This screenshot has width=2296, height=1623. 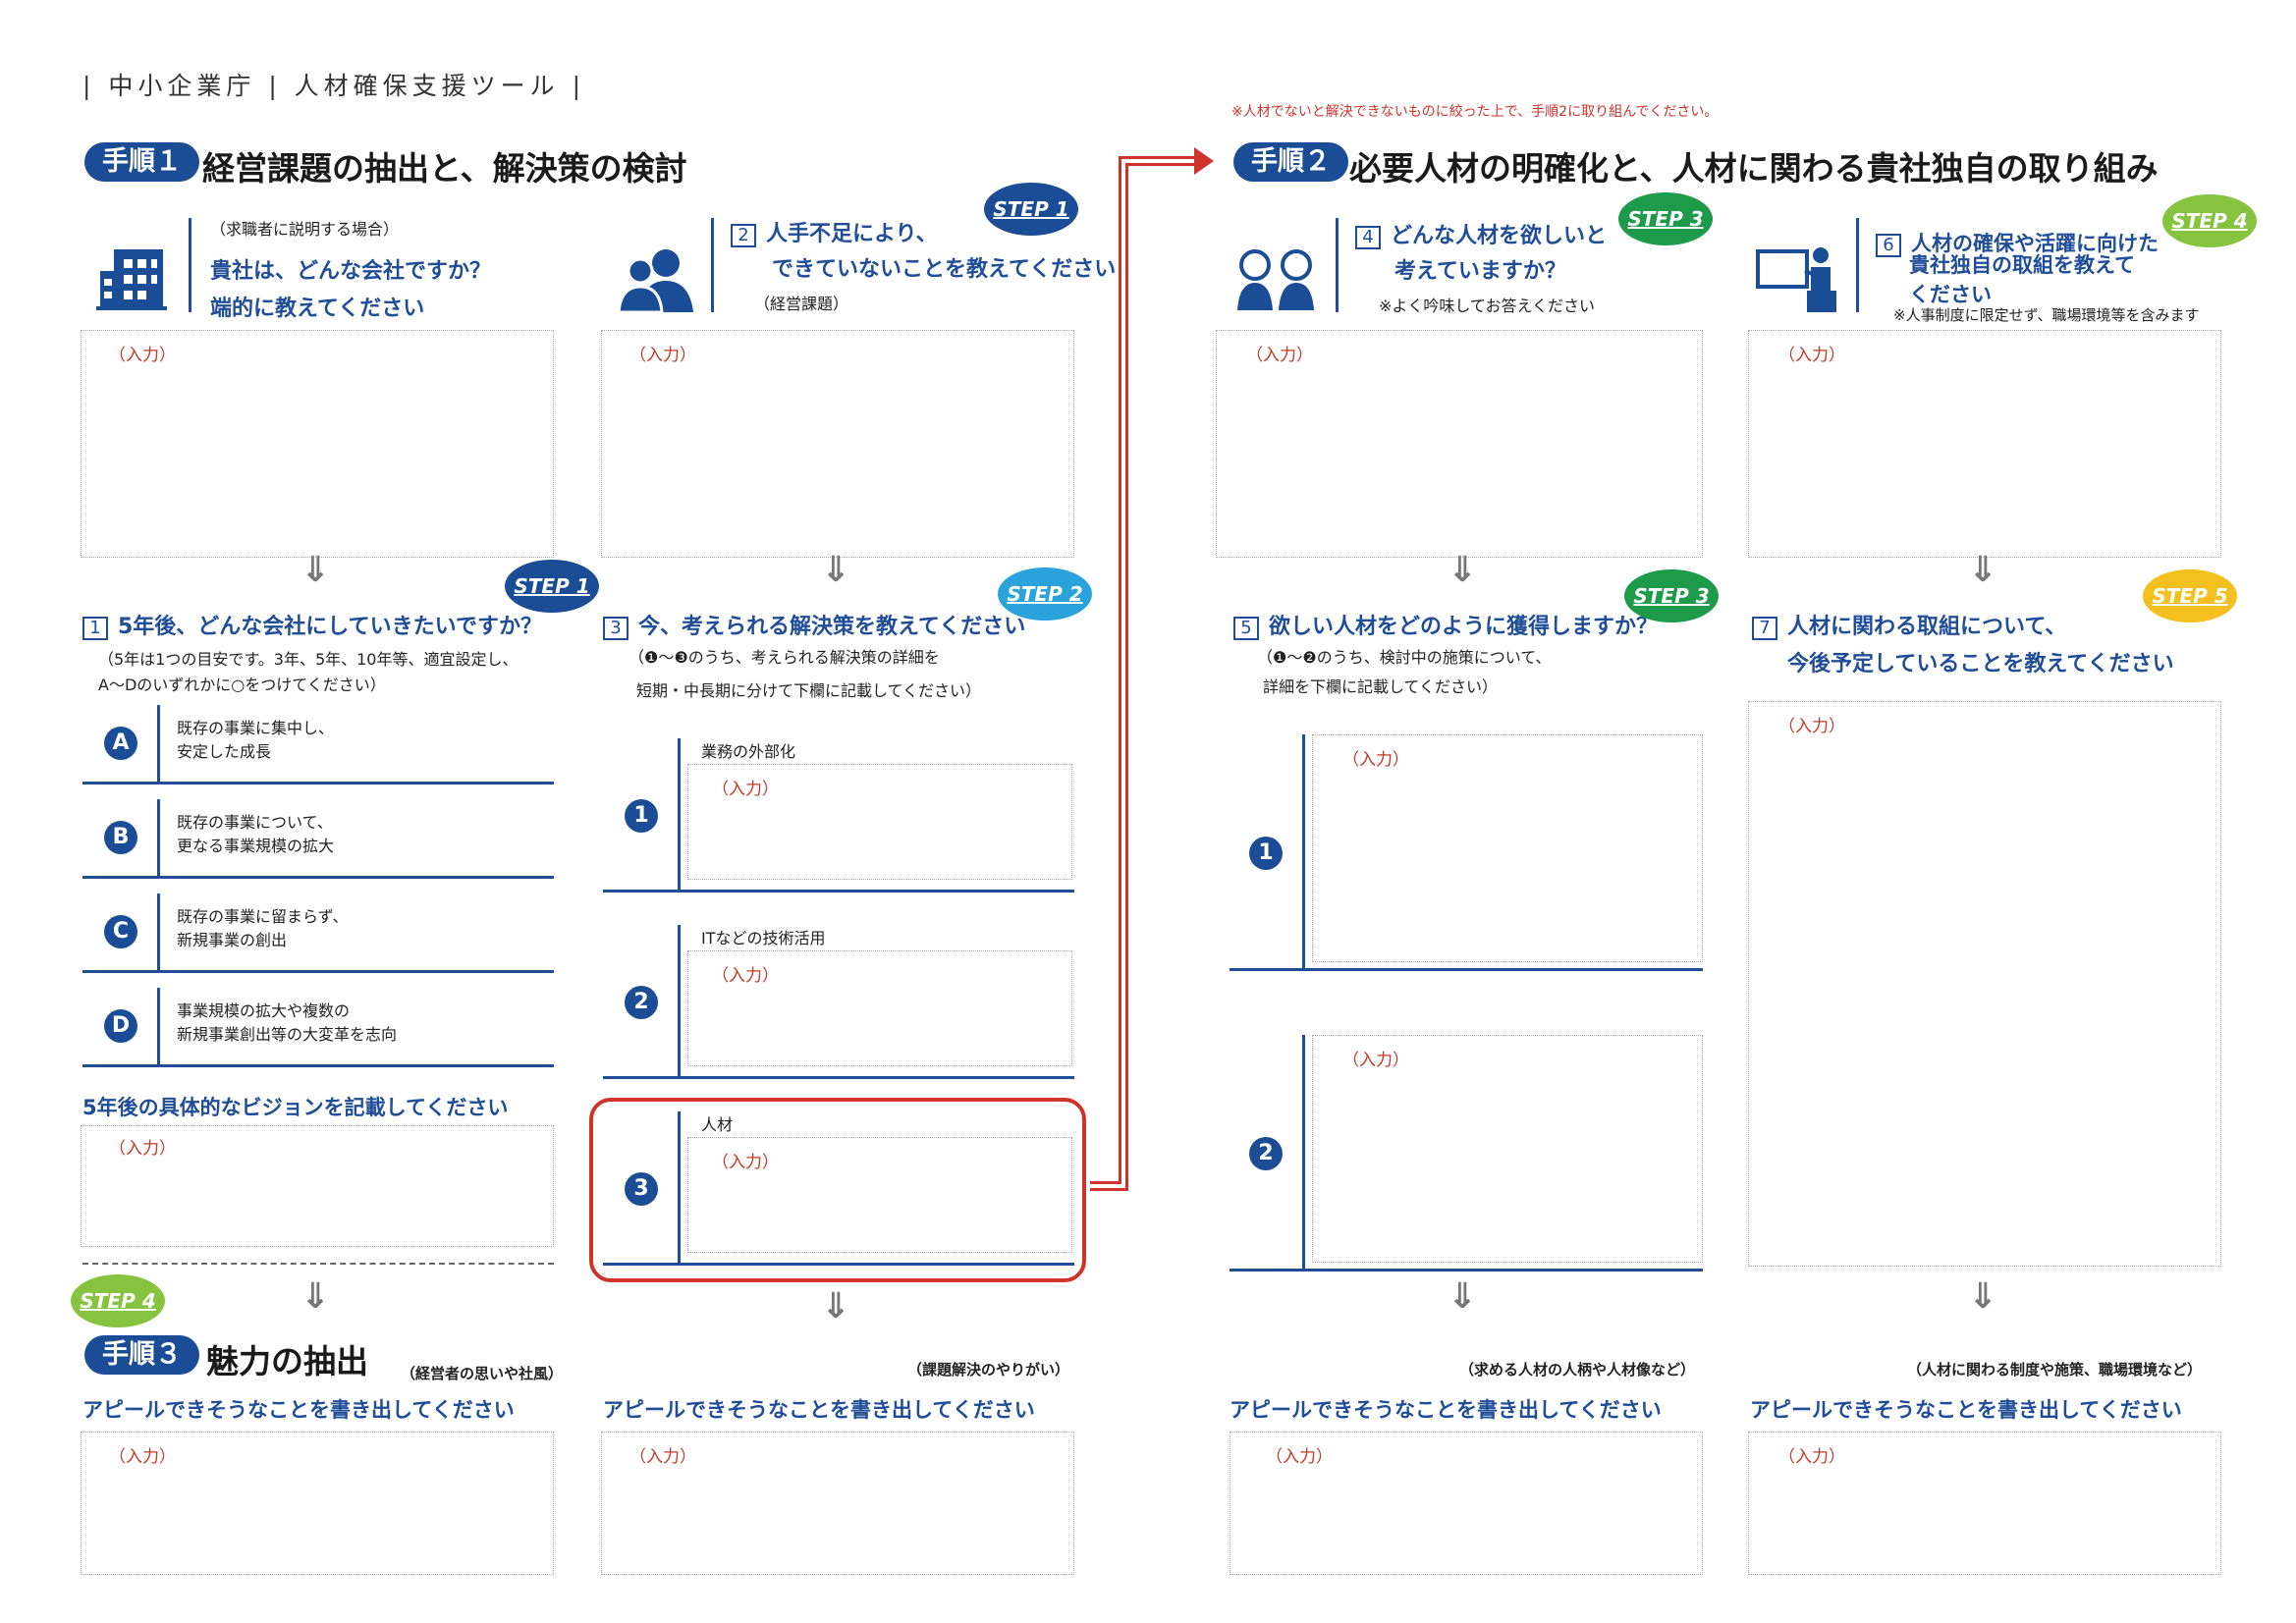 I want to click on proc3-badge: 手順３, so click(x=141, y=1355).